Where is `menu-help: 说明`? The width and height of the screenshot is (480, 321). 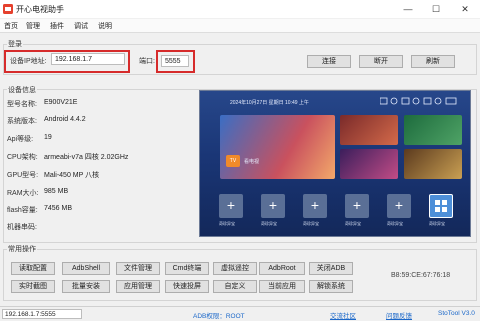 menu-help: 说明 is located at coordinates (105, 26).